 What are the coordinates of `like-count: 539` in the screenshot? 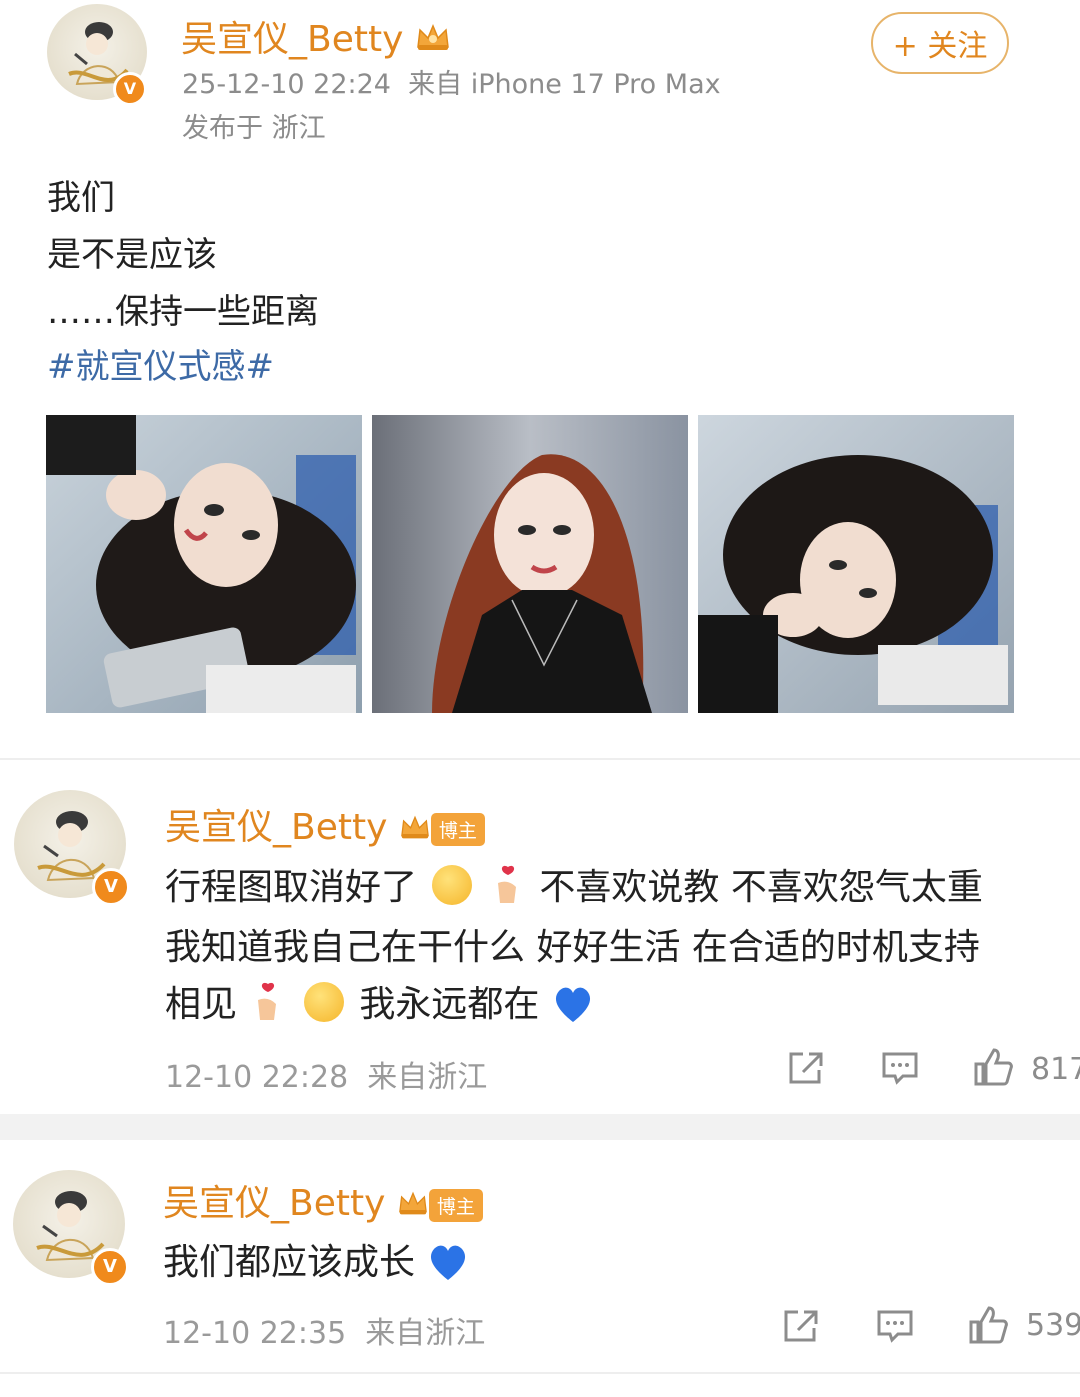 It's located at (1053, 1325).